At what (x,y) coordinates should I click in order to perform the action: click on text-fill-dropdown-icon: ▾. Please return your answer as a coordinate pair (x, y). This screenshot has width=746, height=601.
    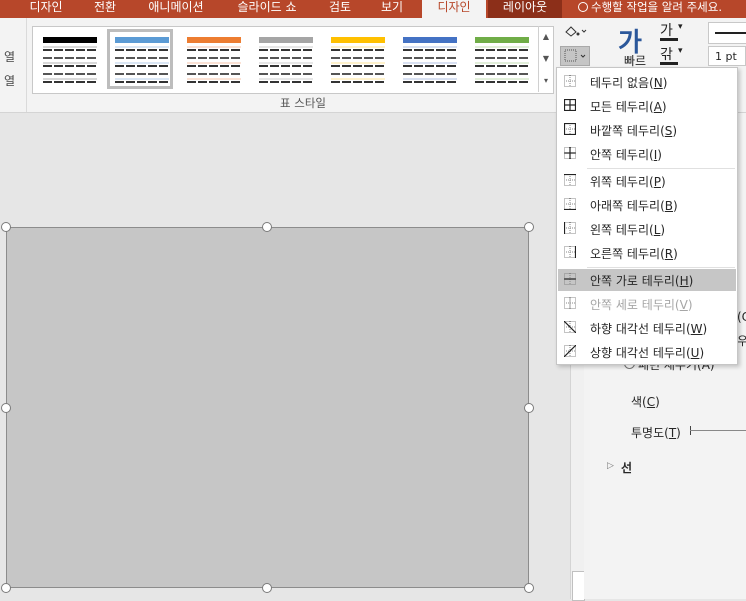
    Looking at the image, I should click on (680, 27).